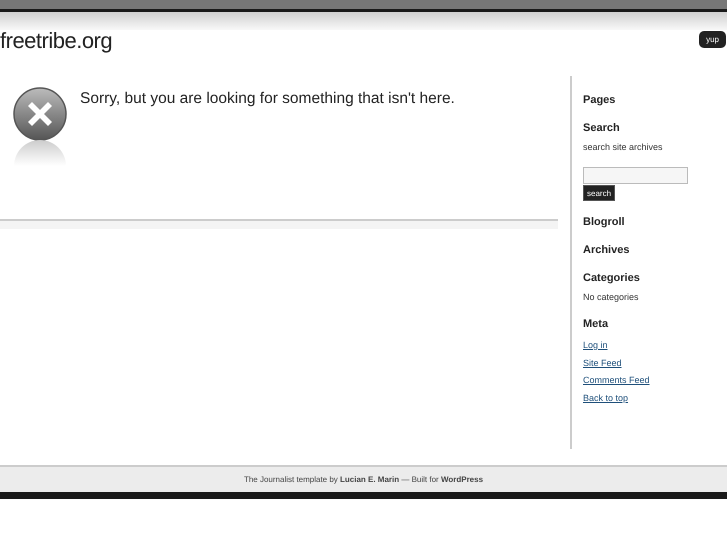 Image resolution: width=727 pixels, height=545 pixels. What do you see at coordinates (595, 324) in the screenshot?
I see `widget-heading: Meta` at bounding box center [595, 324].